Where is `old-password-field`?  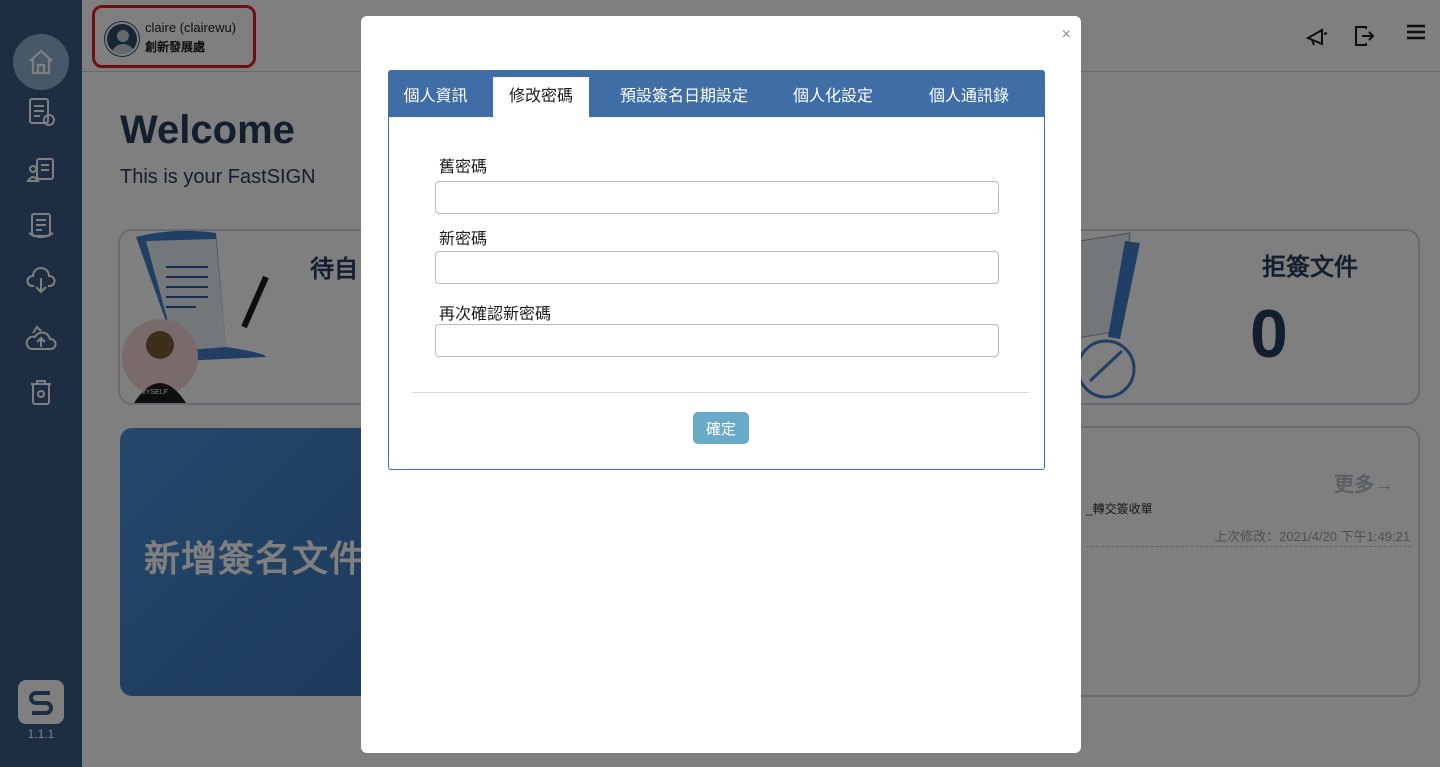 old-password-field is located at coordinates (717, 197).